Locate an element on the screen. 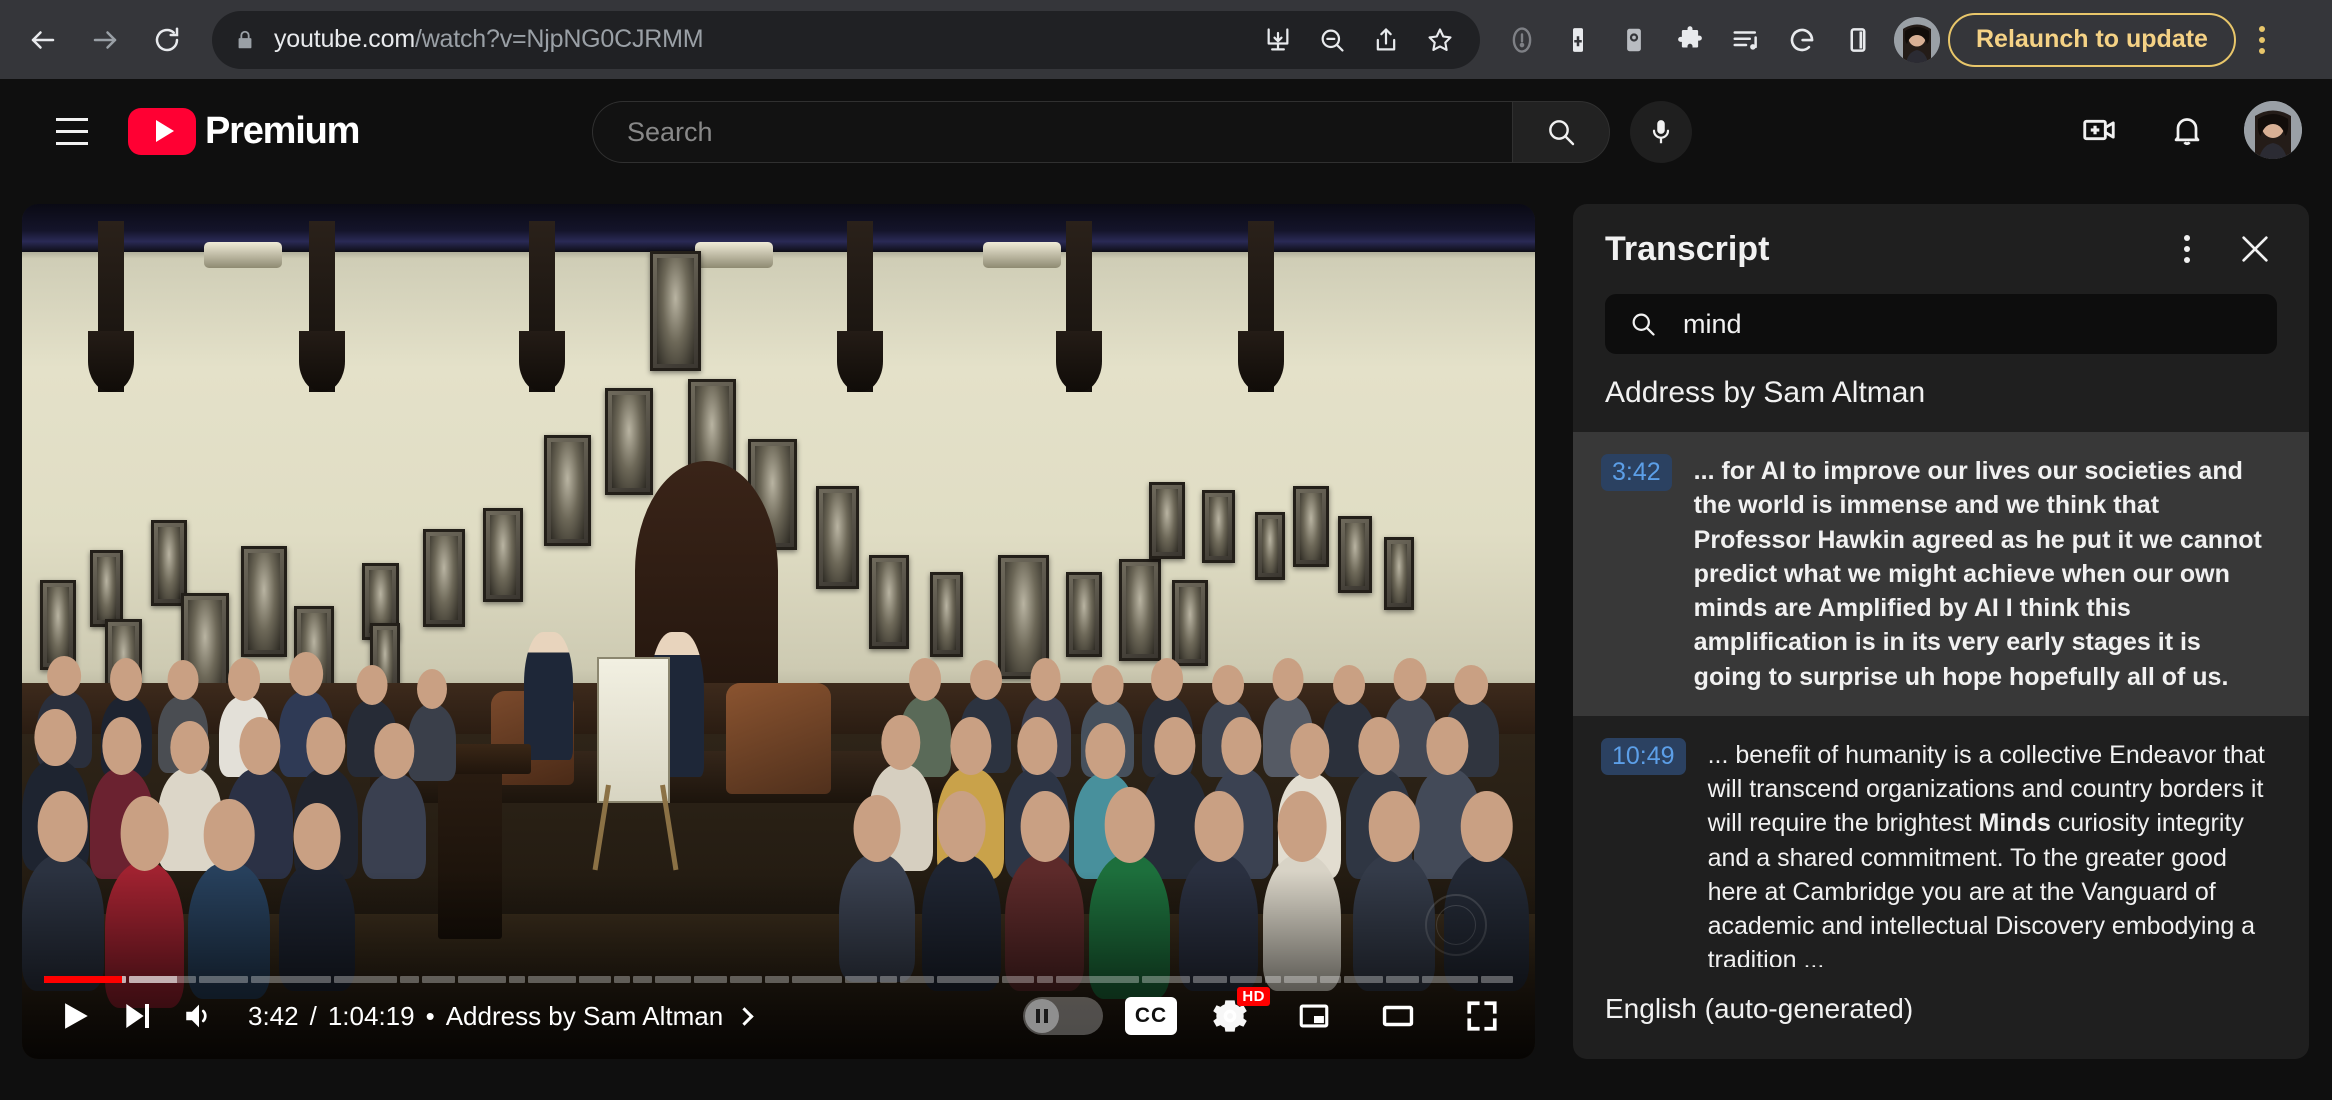 Image resolution: width=2332 pixels, height=1100 pixels. chapter-title: Address by Sam Altman is located at coordinates (584, 1016).